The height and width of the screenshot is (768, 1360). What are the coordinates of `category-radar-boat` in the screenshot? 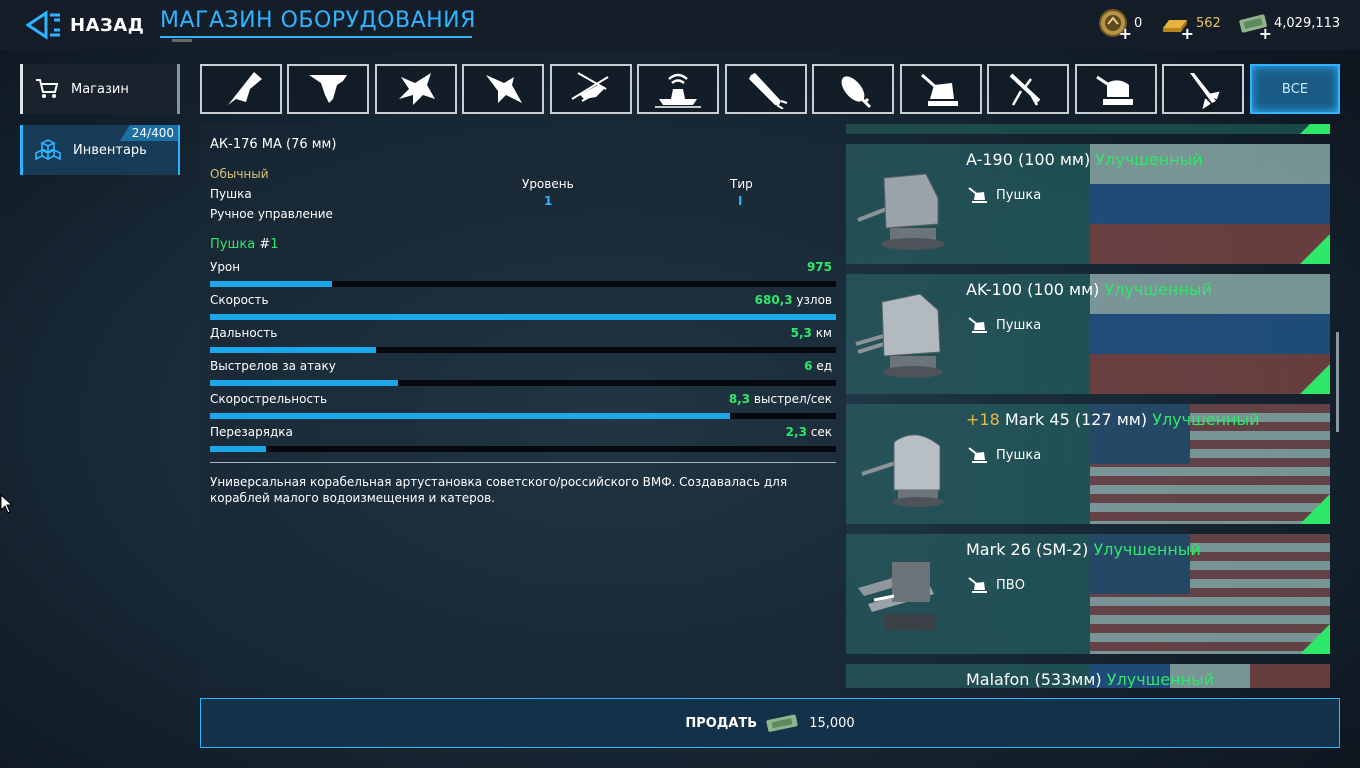 It's located at (678, 89).